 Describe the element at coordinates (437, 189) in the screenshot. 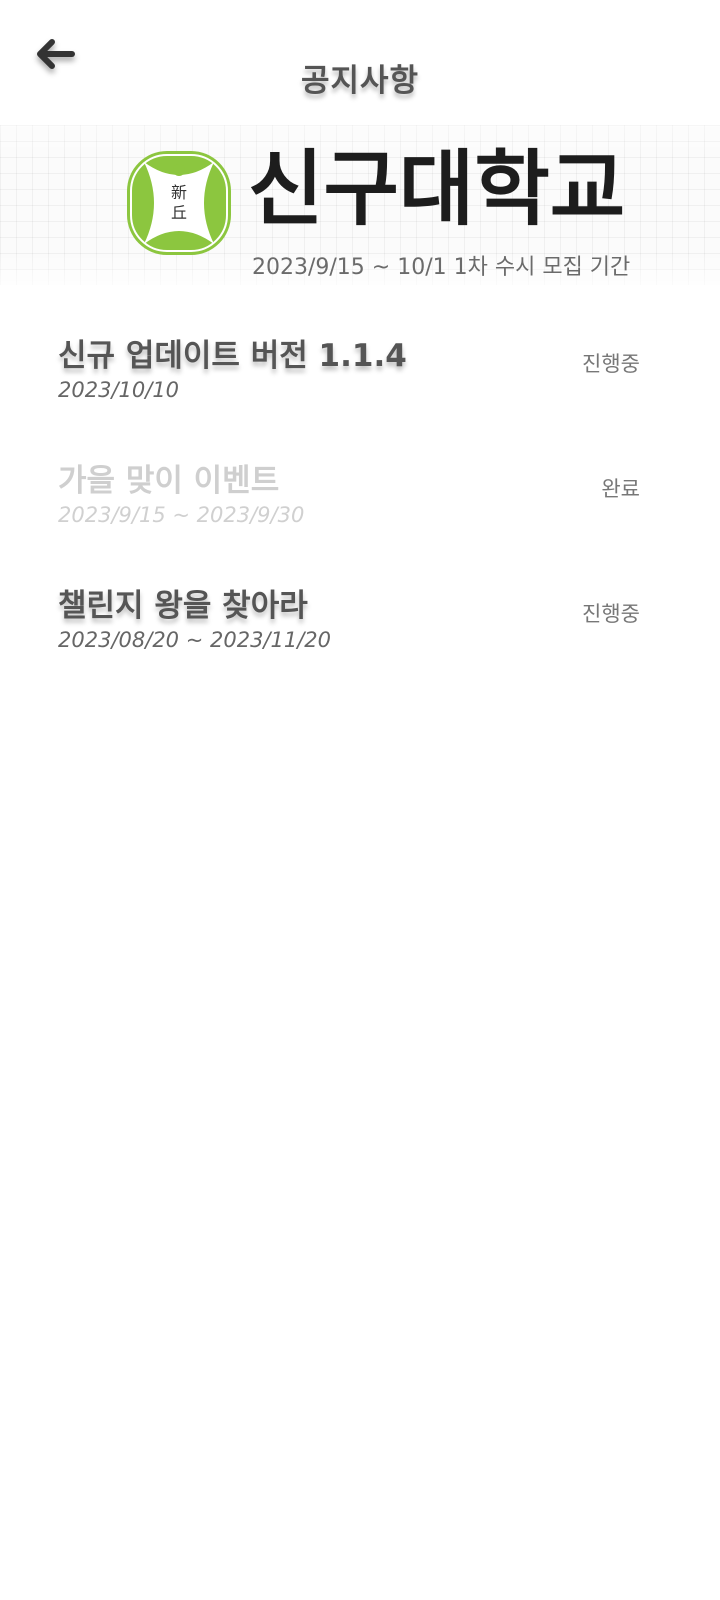

I see `university-name: 신구대학교` at that location.